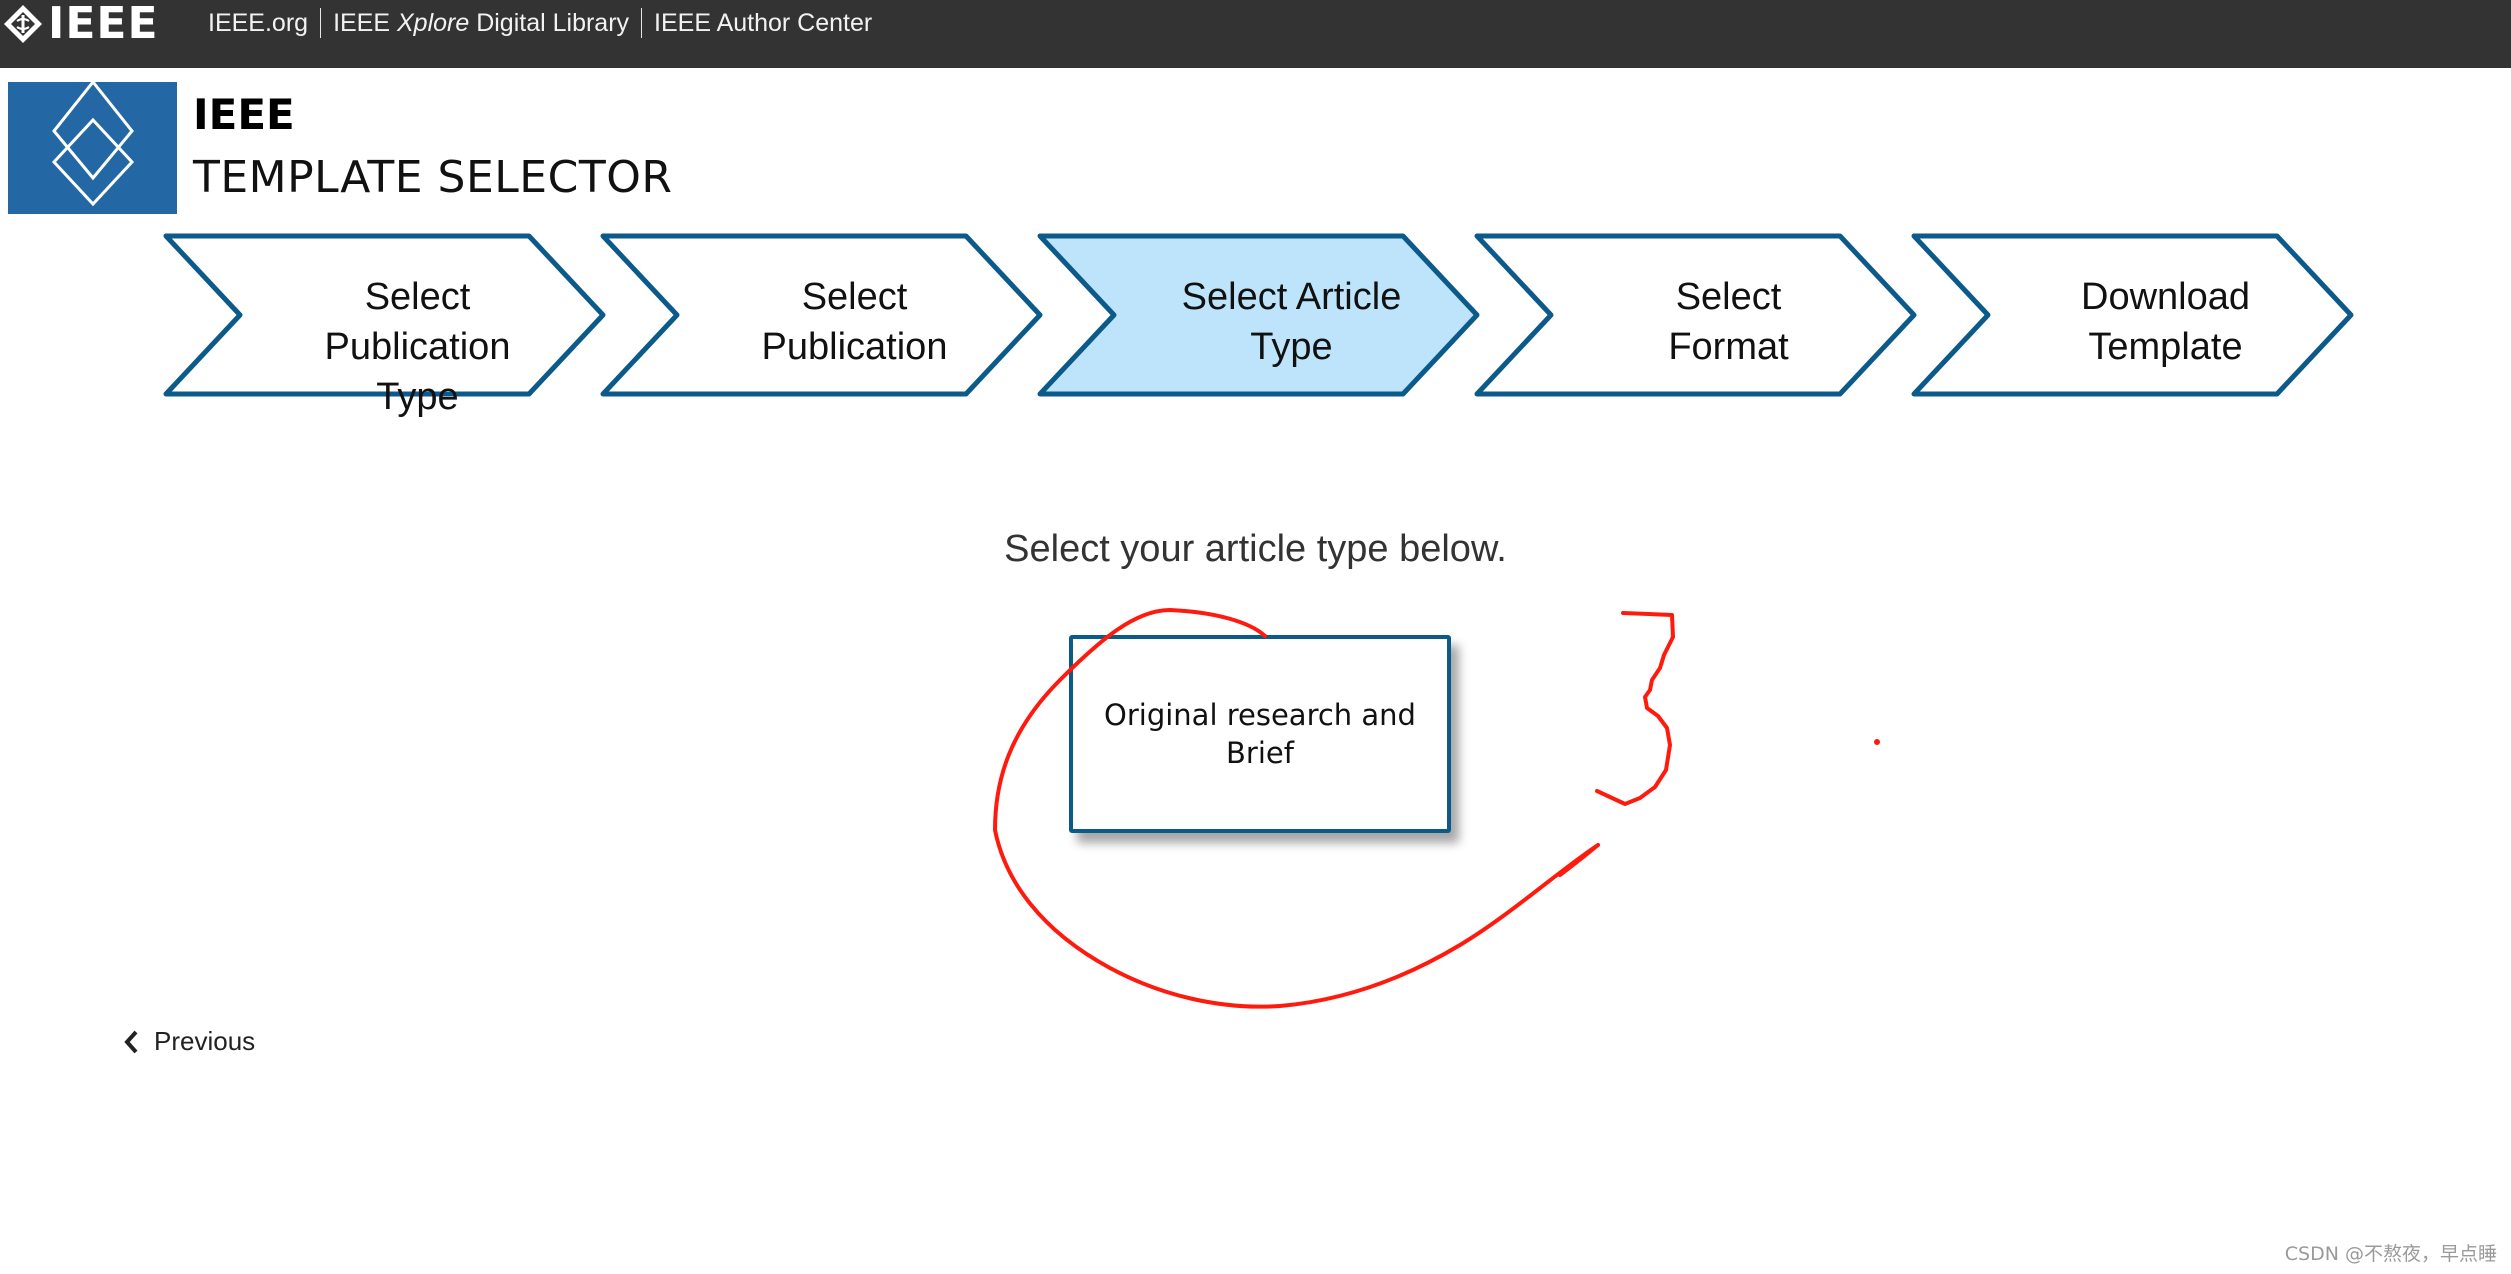 This screenshot has height=1274, width=2511. What do you see at coordinates (365, 22) in the screenshot?
I see `xplore-prefix: IEEE` at bounding box center [365, 22].